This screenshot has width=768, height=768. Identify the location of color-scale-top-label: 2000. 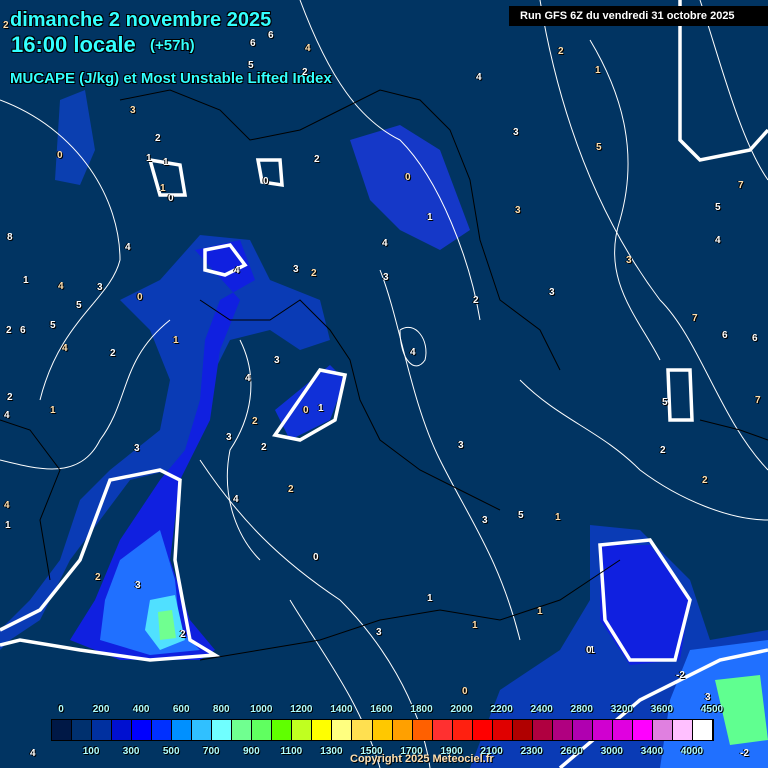
(461, 709).